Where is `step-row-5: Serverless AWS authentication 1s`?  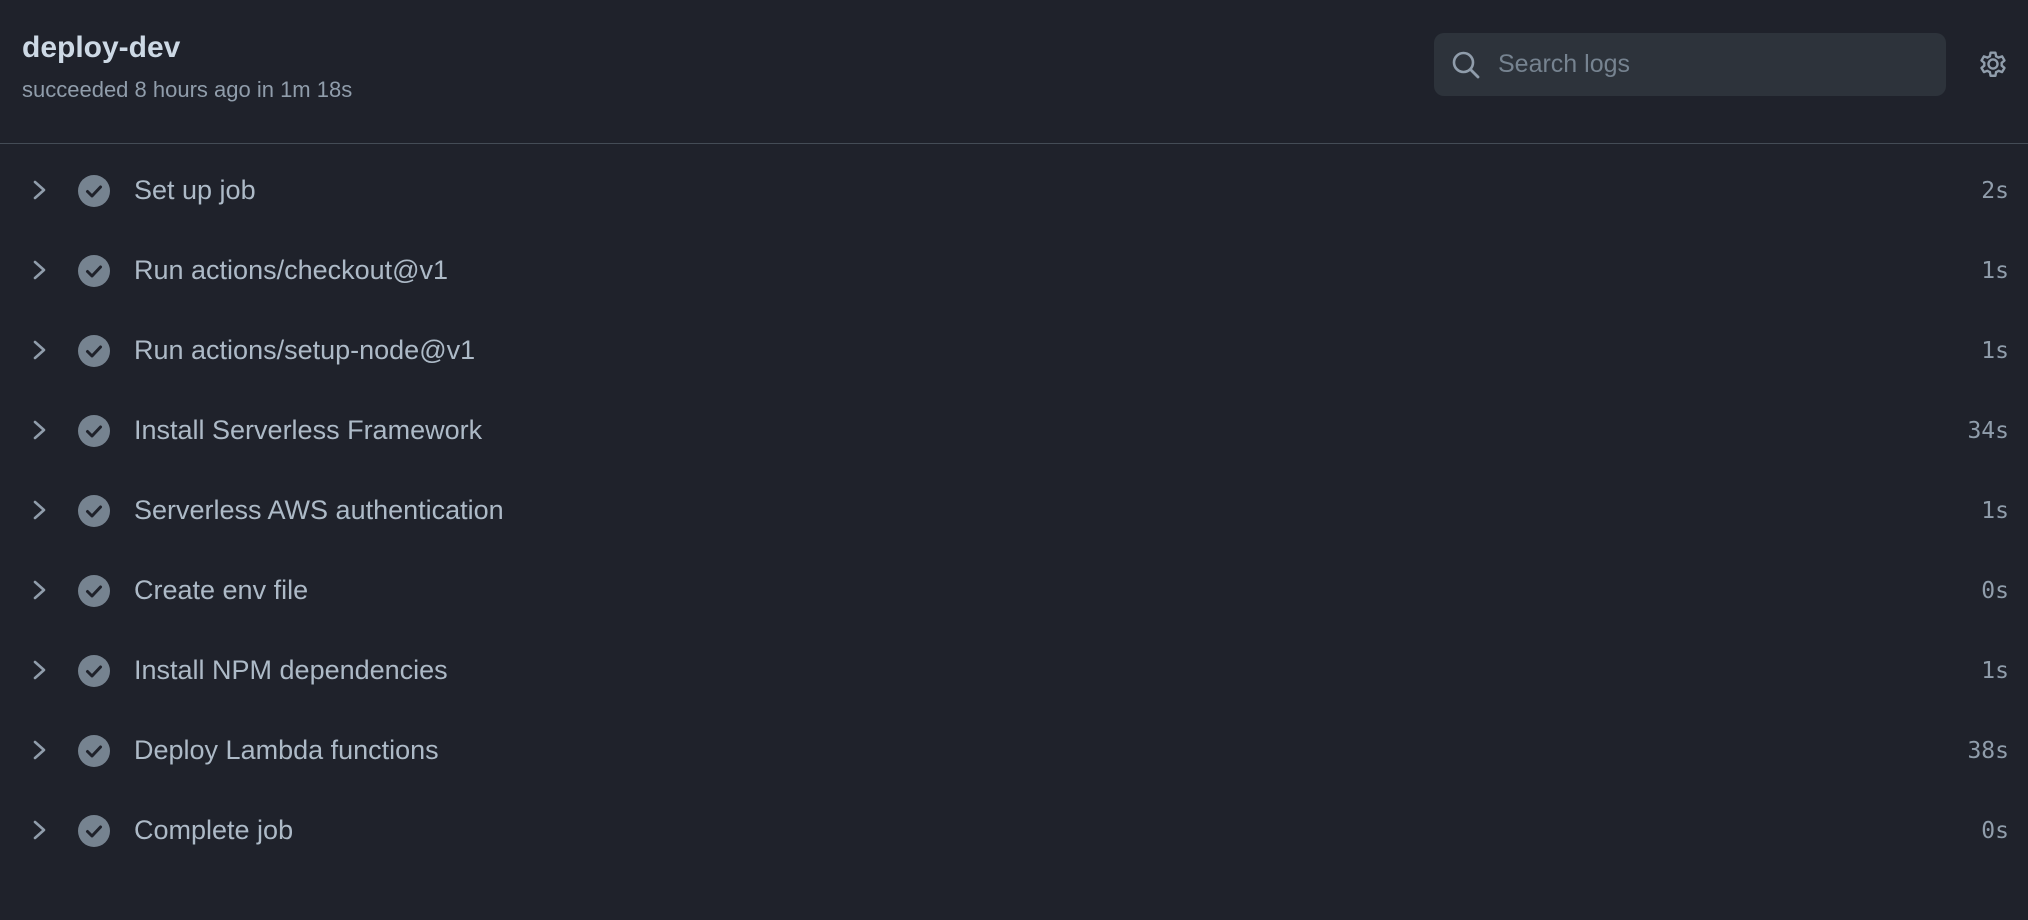
step-row-5: Serverless AWS authentication 1s is located at coordinates (1014, 510).